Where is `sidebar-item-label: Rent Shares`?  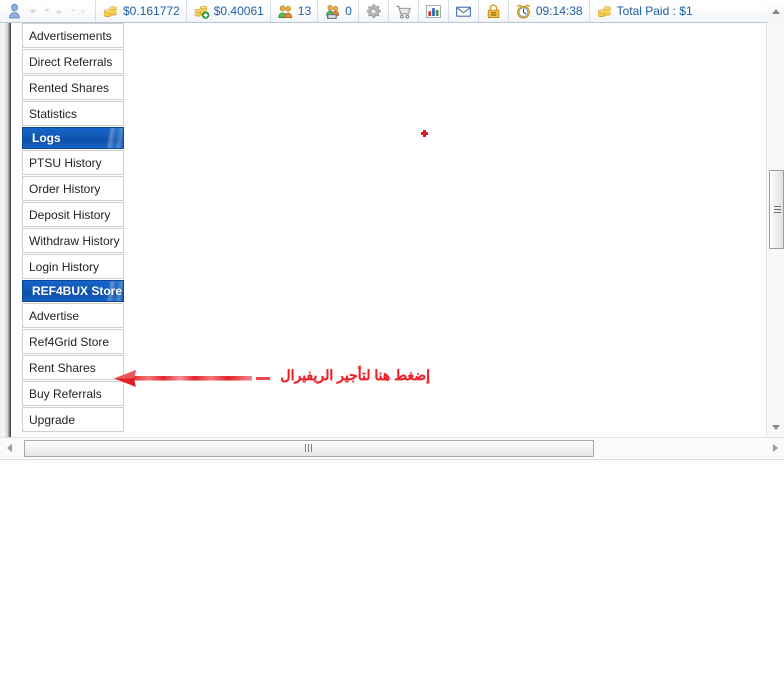
sidebar-item-label: Rent Shares is located at coordinates (62, 367).